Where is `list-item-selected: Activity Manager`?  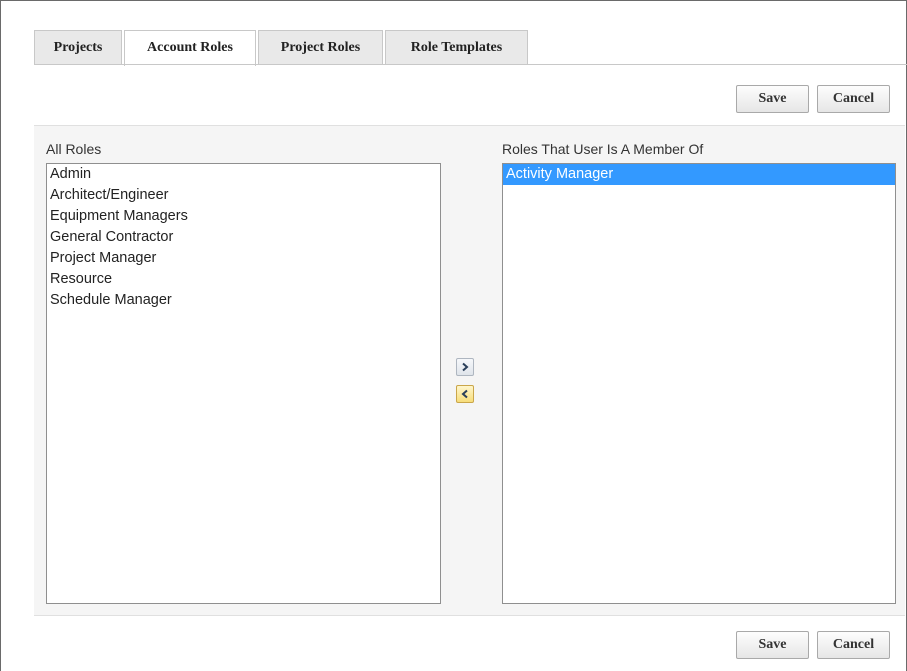 list-item-selected: Activity Manager is located at coordinates (699, 174).